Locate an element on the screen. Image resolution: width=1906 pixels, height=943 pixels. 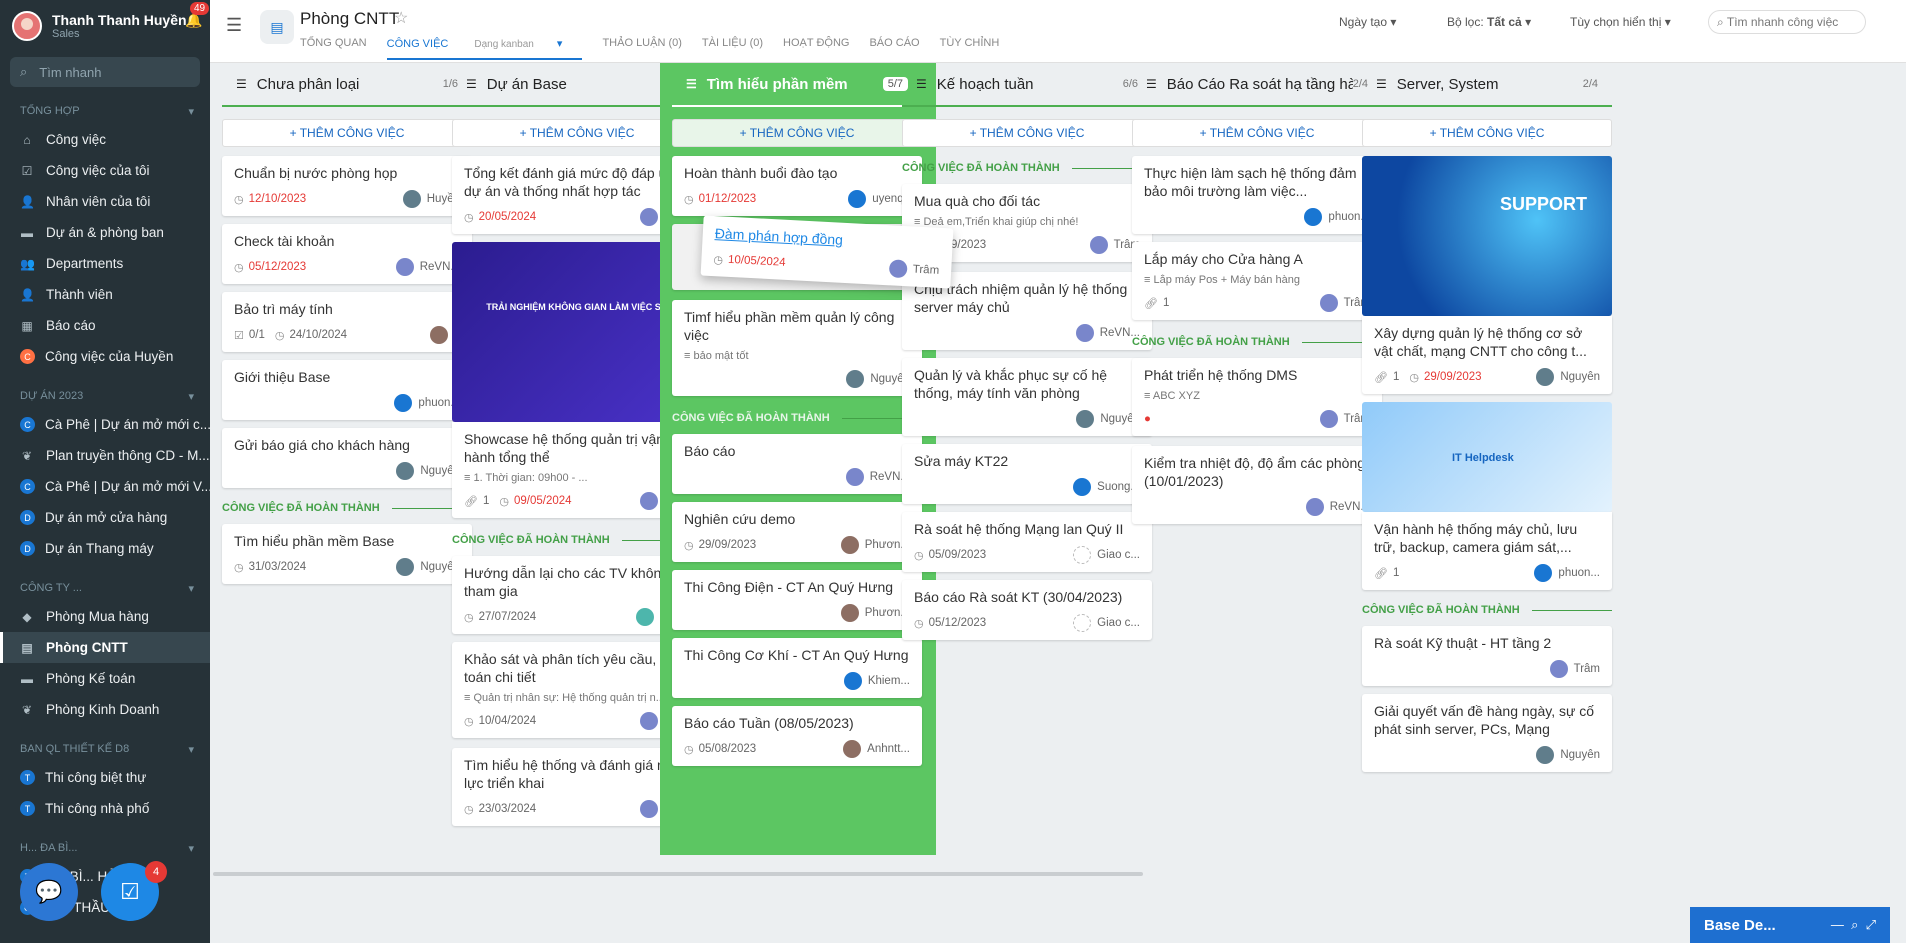
column-header: ☰ Kế hoạch tuần 6/6 is located at coordinates (1027, 85).